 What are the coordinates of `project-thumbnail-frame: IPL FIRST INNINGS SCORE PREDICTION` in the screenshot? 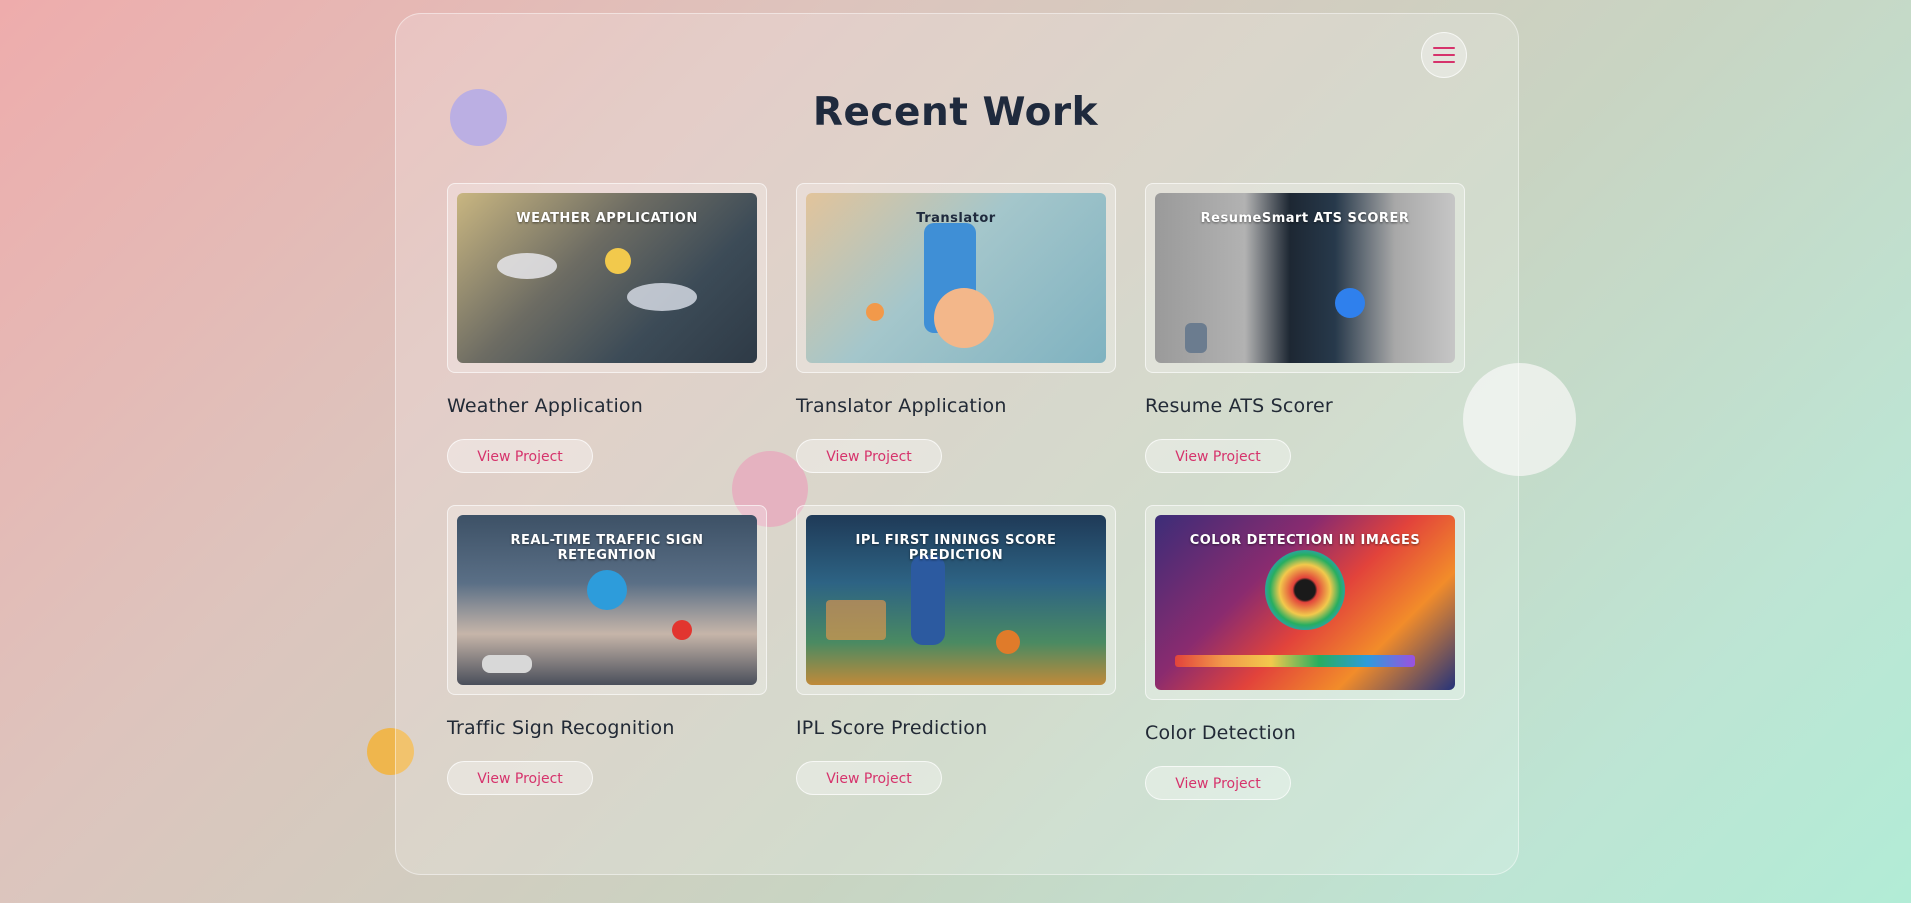 It's located at (956, 600).